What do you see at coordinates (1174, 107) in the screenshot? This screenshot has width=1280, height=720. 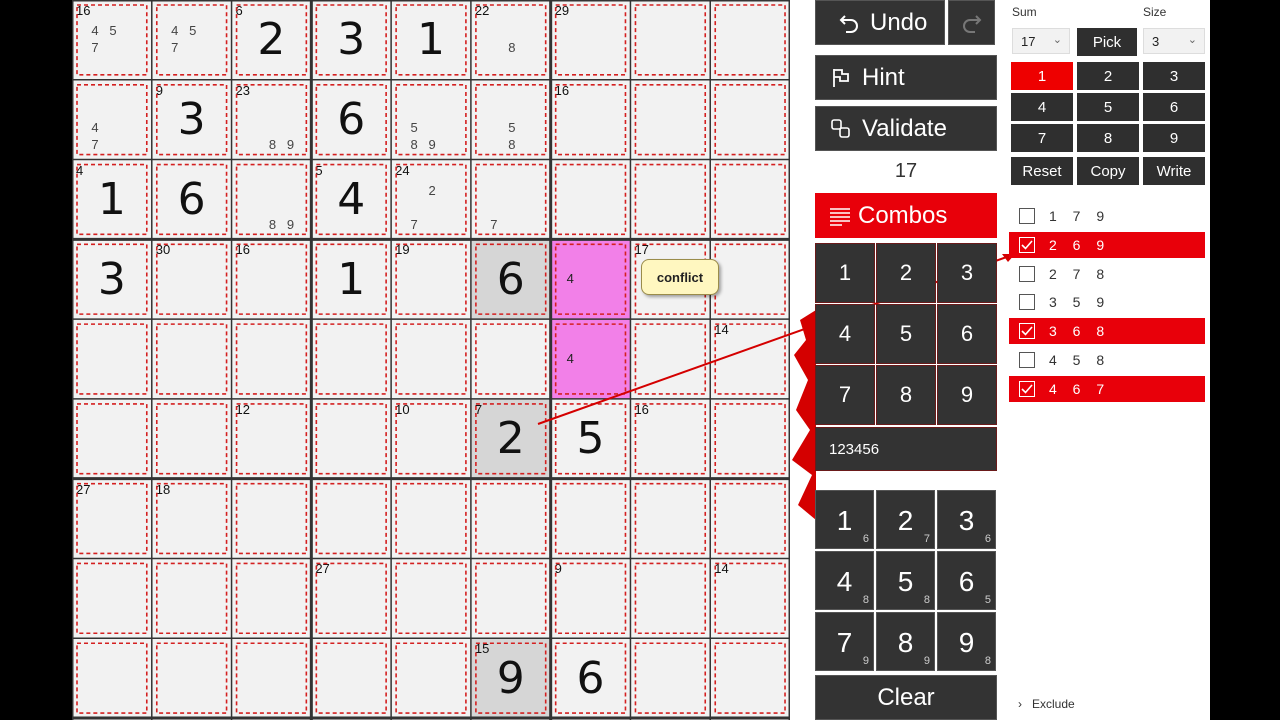 I see `digit-button-6: 6` at bounding box center [1174, 107].